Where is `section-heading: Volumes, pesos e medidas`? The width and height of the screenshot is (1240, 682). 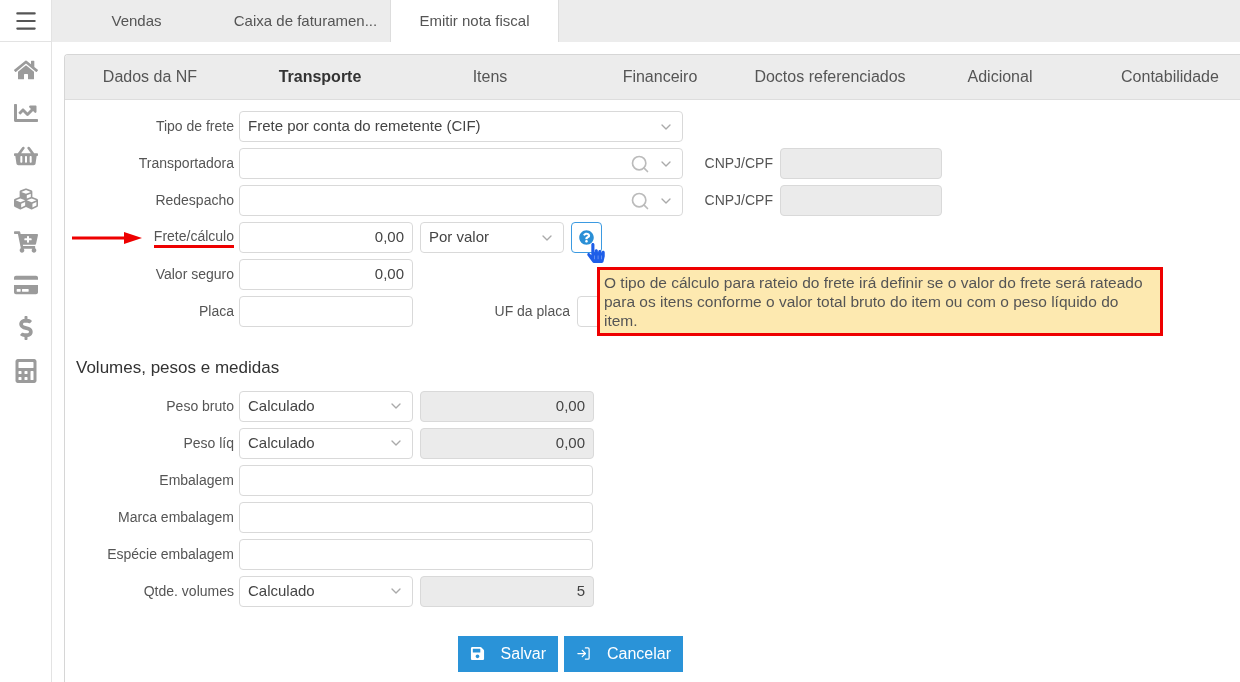
section-heading: Volumes, pesos e medidas is located at coordinates (178, 368).